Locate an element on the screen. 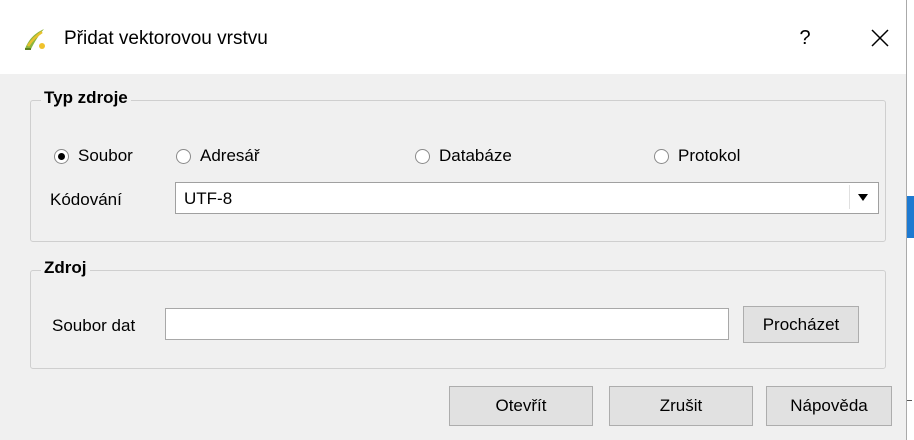 The height and width of the screenshot is (440, 914). radio-directory: Adresář is located at coordinates (218, 156).